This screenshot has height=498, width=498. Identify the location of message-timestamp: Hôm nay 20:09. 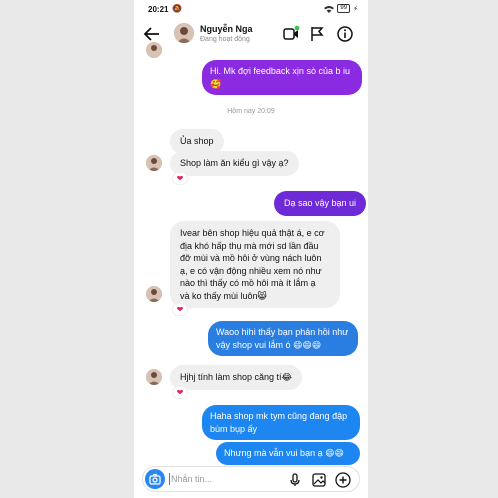
(251, 111).